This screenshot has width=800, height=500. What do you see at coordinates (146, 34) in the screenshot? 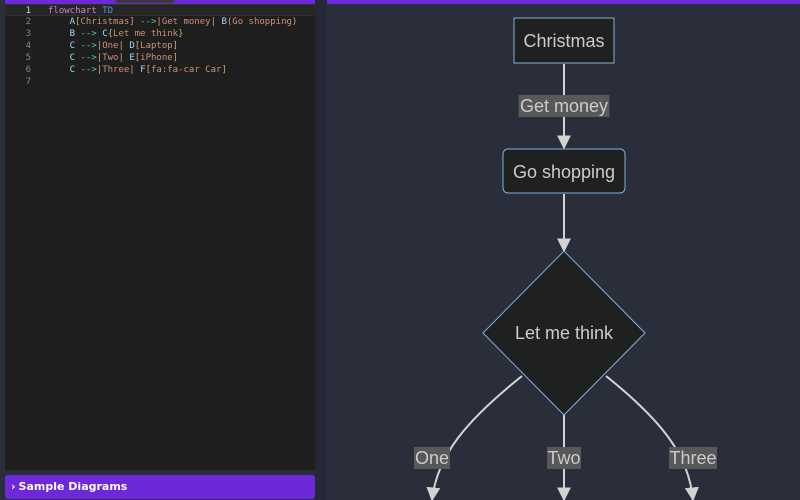
I see `code-token: Let me think` at bounding box center [146, 34].